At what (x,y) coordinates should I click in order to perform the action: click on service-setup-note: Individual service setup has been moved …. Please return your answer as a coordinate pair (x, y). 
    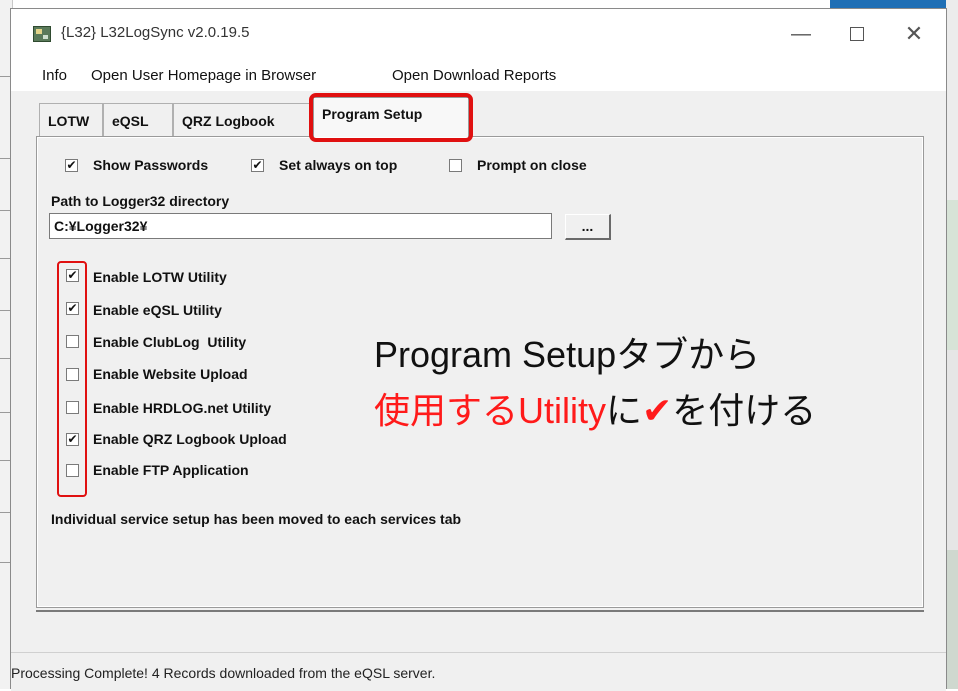
    Looking at the image, I should click on (256, 519).